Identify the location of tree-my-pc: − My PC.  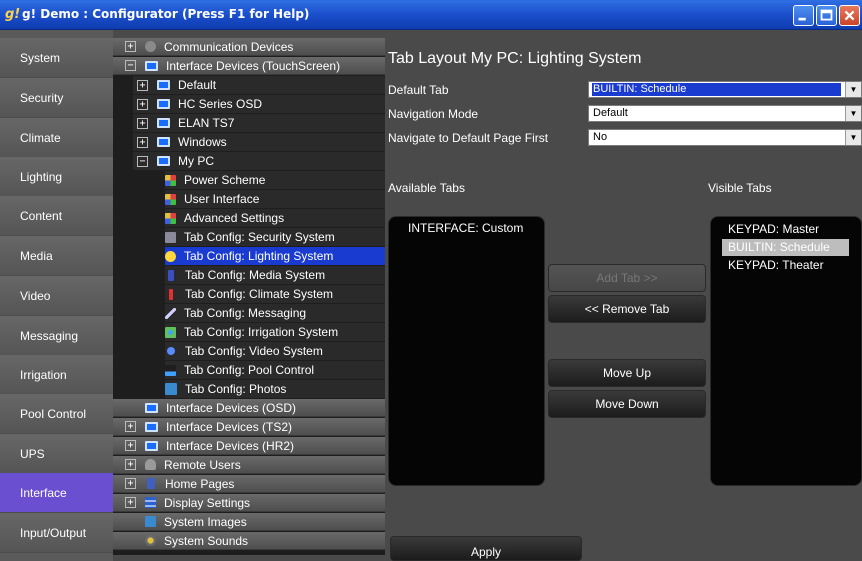
(259, 161).